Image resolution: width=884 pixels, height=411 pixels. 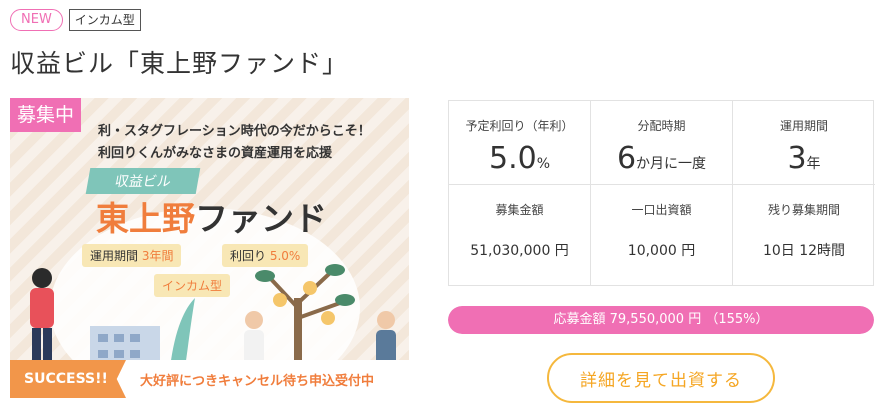 I want to click on stat-yield-value-wrap: 5.0%, so click(x=519, y=161).